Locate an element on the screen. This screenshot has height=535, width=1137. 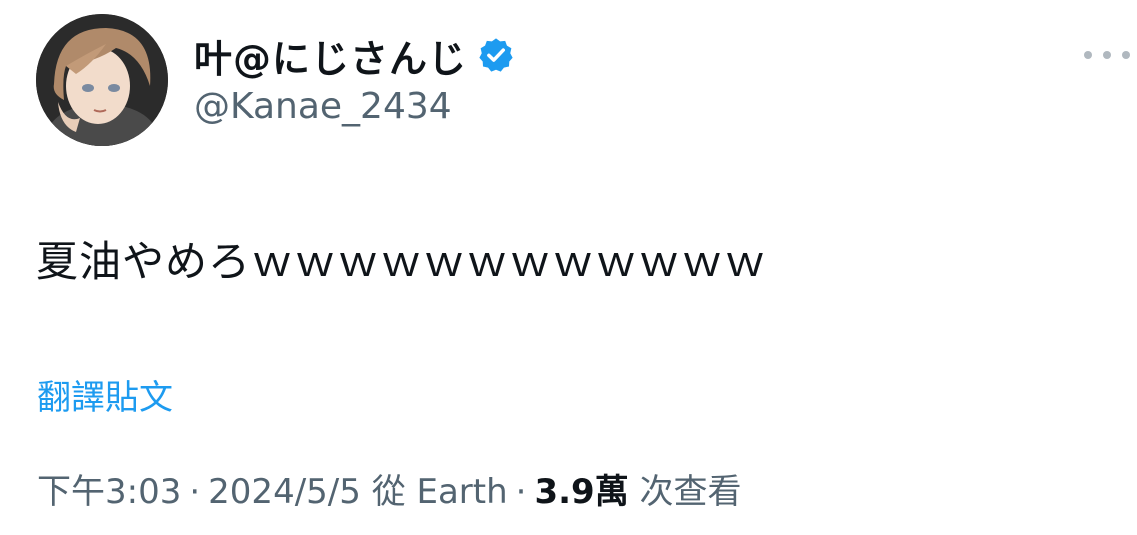
verified-badge-icon is located at coordinates (496, 55).